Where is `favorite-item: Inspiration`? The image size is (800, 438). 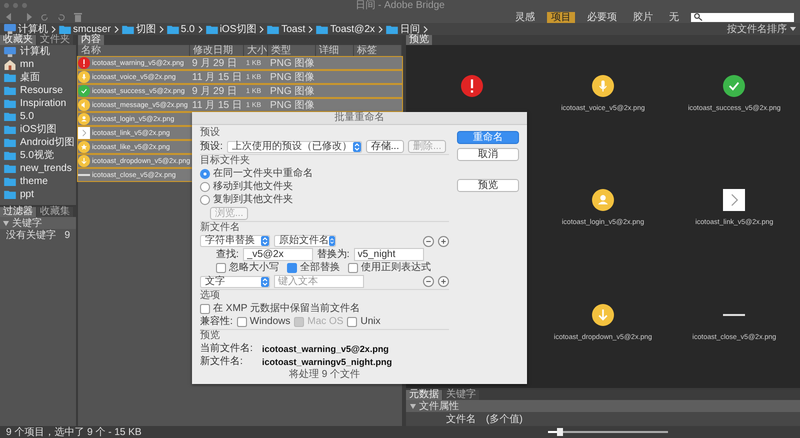
favorite-item: Inspiration is located at coordinates (43, 103).